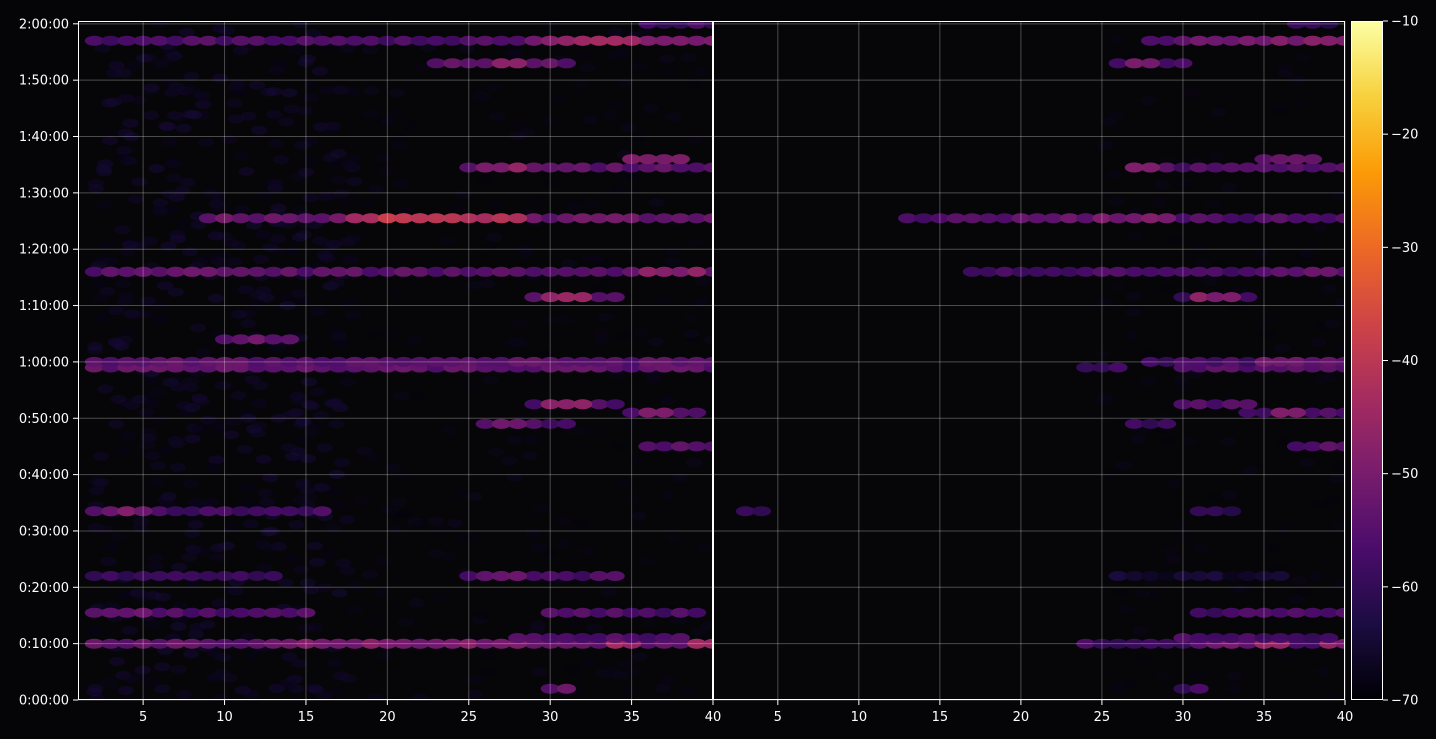 The height and width of the screenshot is (739, 1436). What do you see at coordinates (550, 717) in the screenshot?
I see `left-x-tick-label: 30` at bounding box center [550, 717].